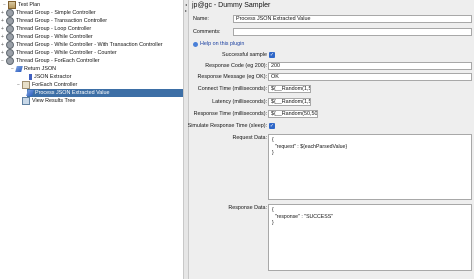 The height and width of the screenshot is (279, 474). What do you see at coordinates (62, 21) in the screenshot?
I see `tree-node-label: Thread Group - Transaction Controller` at bounding box center [62, 21].